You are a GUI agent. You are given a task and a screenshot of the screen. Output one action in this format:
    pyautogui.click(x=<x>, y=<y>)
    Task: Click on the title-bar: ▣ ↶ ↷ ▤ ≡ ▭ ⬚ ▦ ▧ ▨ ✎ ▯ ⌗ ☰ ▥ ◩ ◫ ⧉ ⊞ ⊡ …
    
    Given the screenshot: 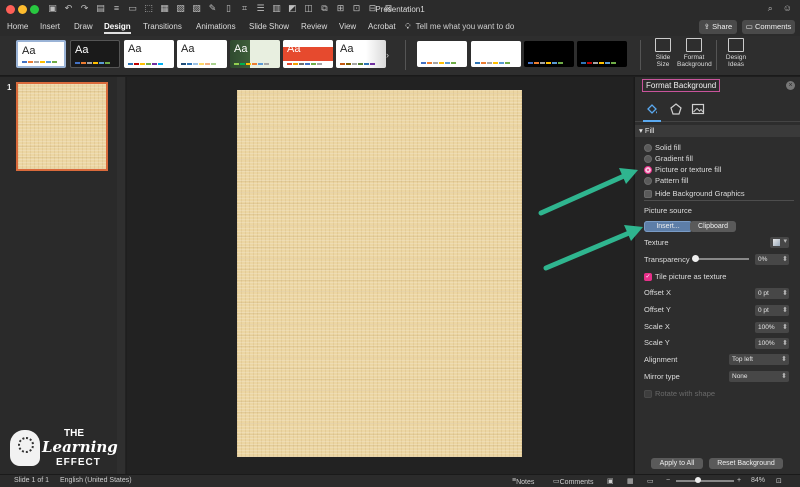 What is the action you would take?
    pyautogui.click(x=400, y=10)
    